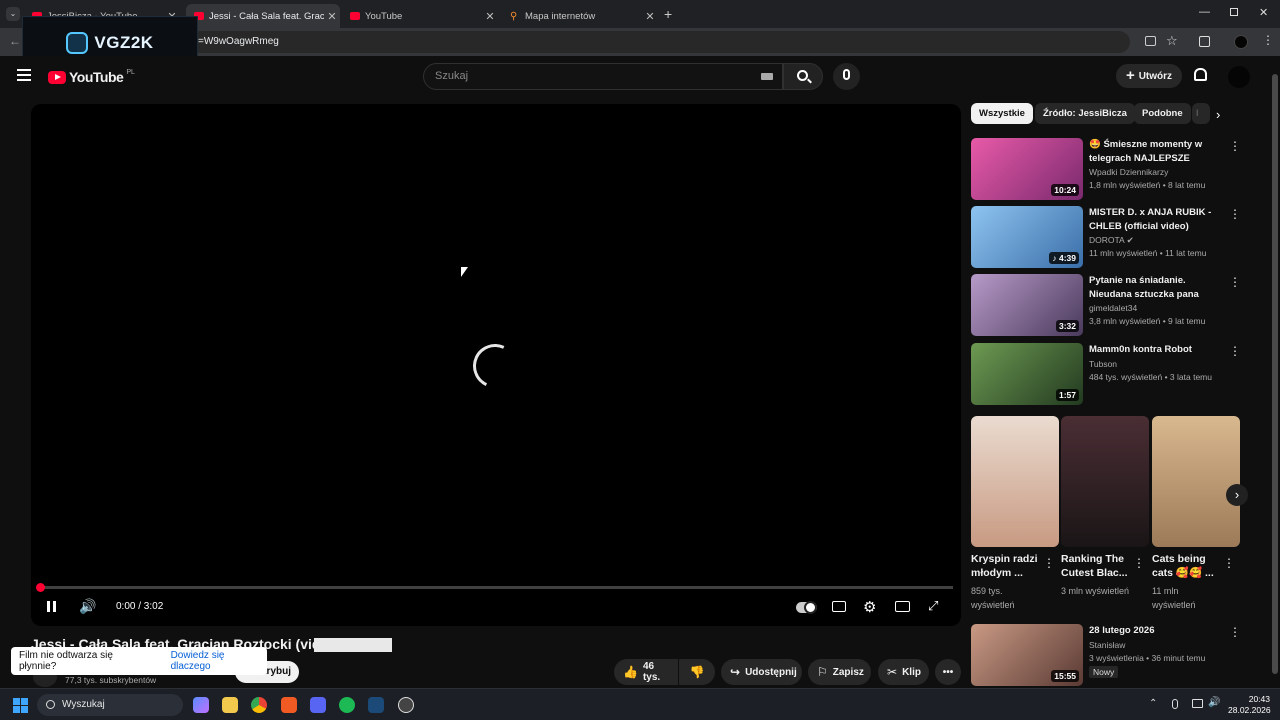  I want to click on learn-why-link: Dowiedz się dlaczego, so click(219, 661).